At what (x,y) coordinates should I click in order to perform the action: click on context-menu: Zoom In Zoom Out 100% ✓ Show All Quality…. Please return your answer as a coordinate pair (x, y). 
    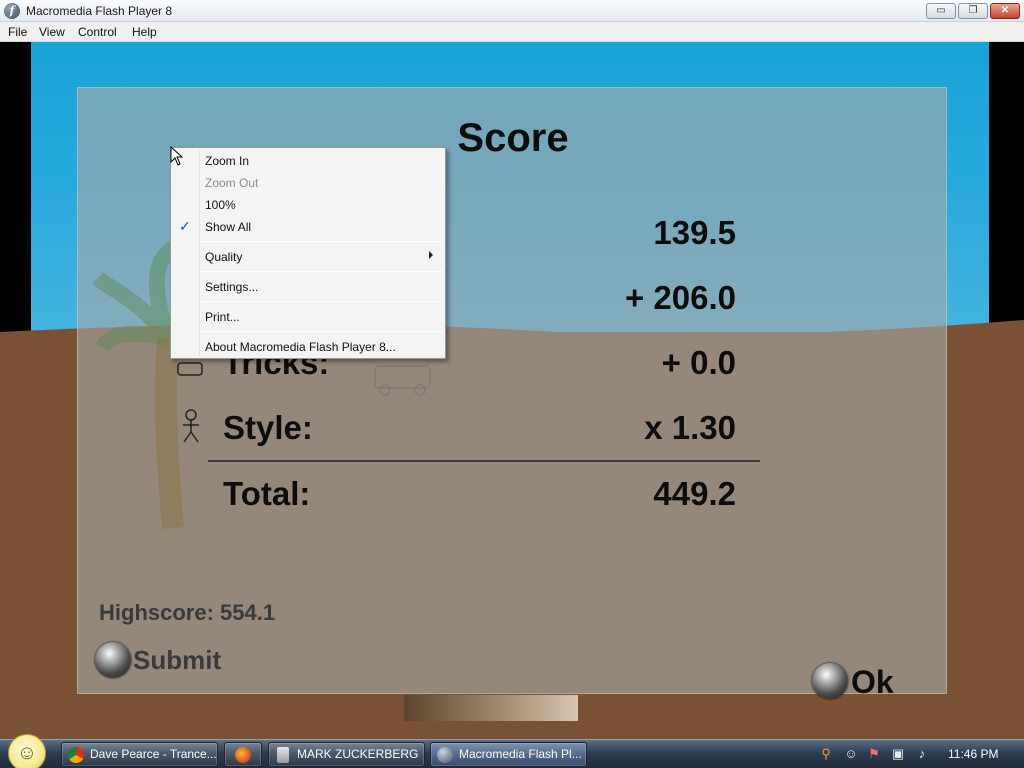
    Looking at the image, I should click on (308, 253).